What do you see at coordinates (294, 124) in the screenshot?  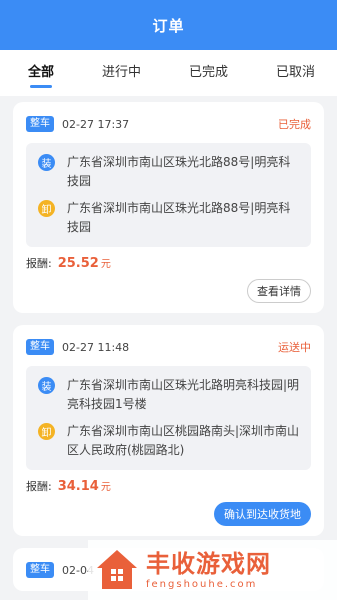 I see `order-status: 已完成` at bounding box center [294, 124].